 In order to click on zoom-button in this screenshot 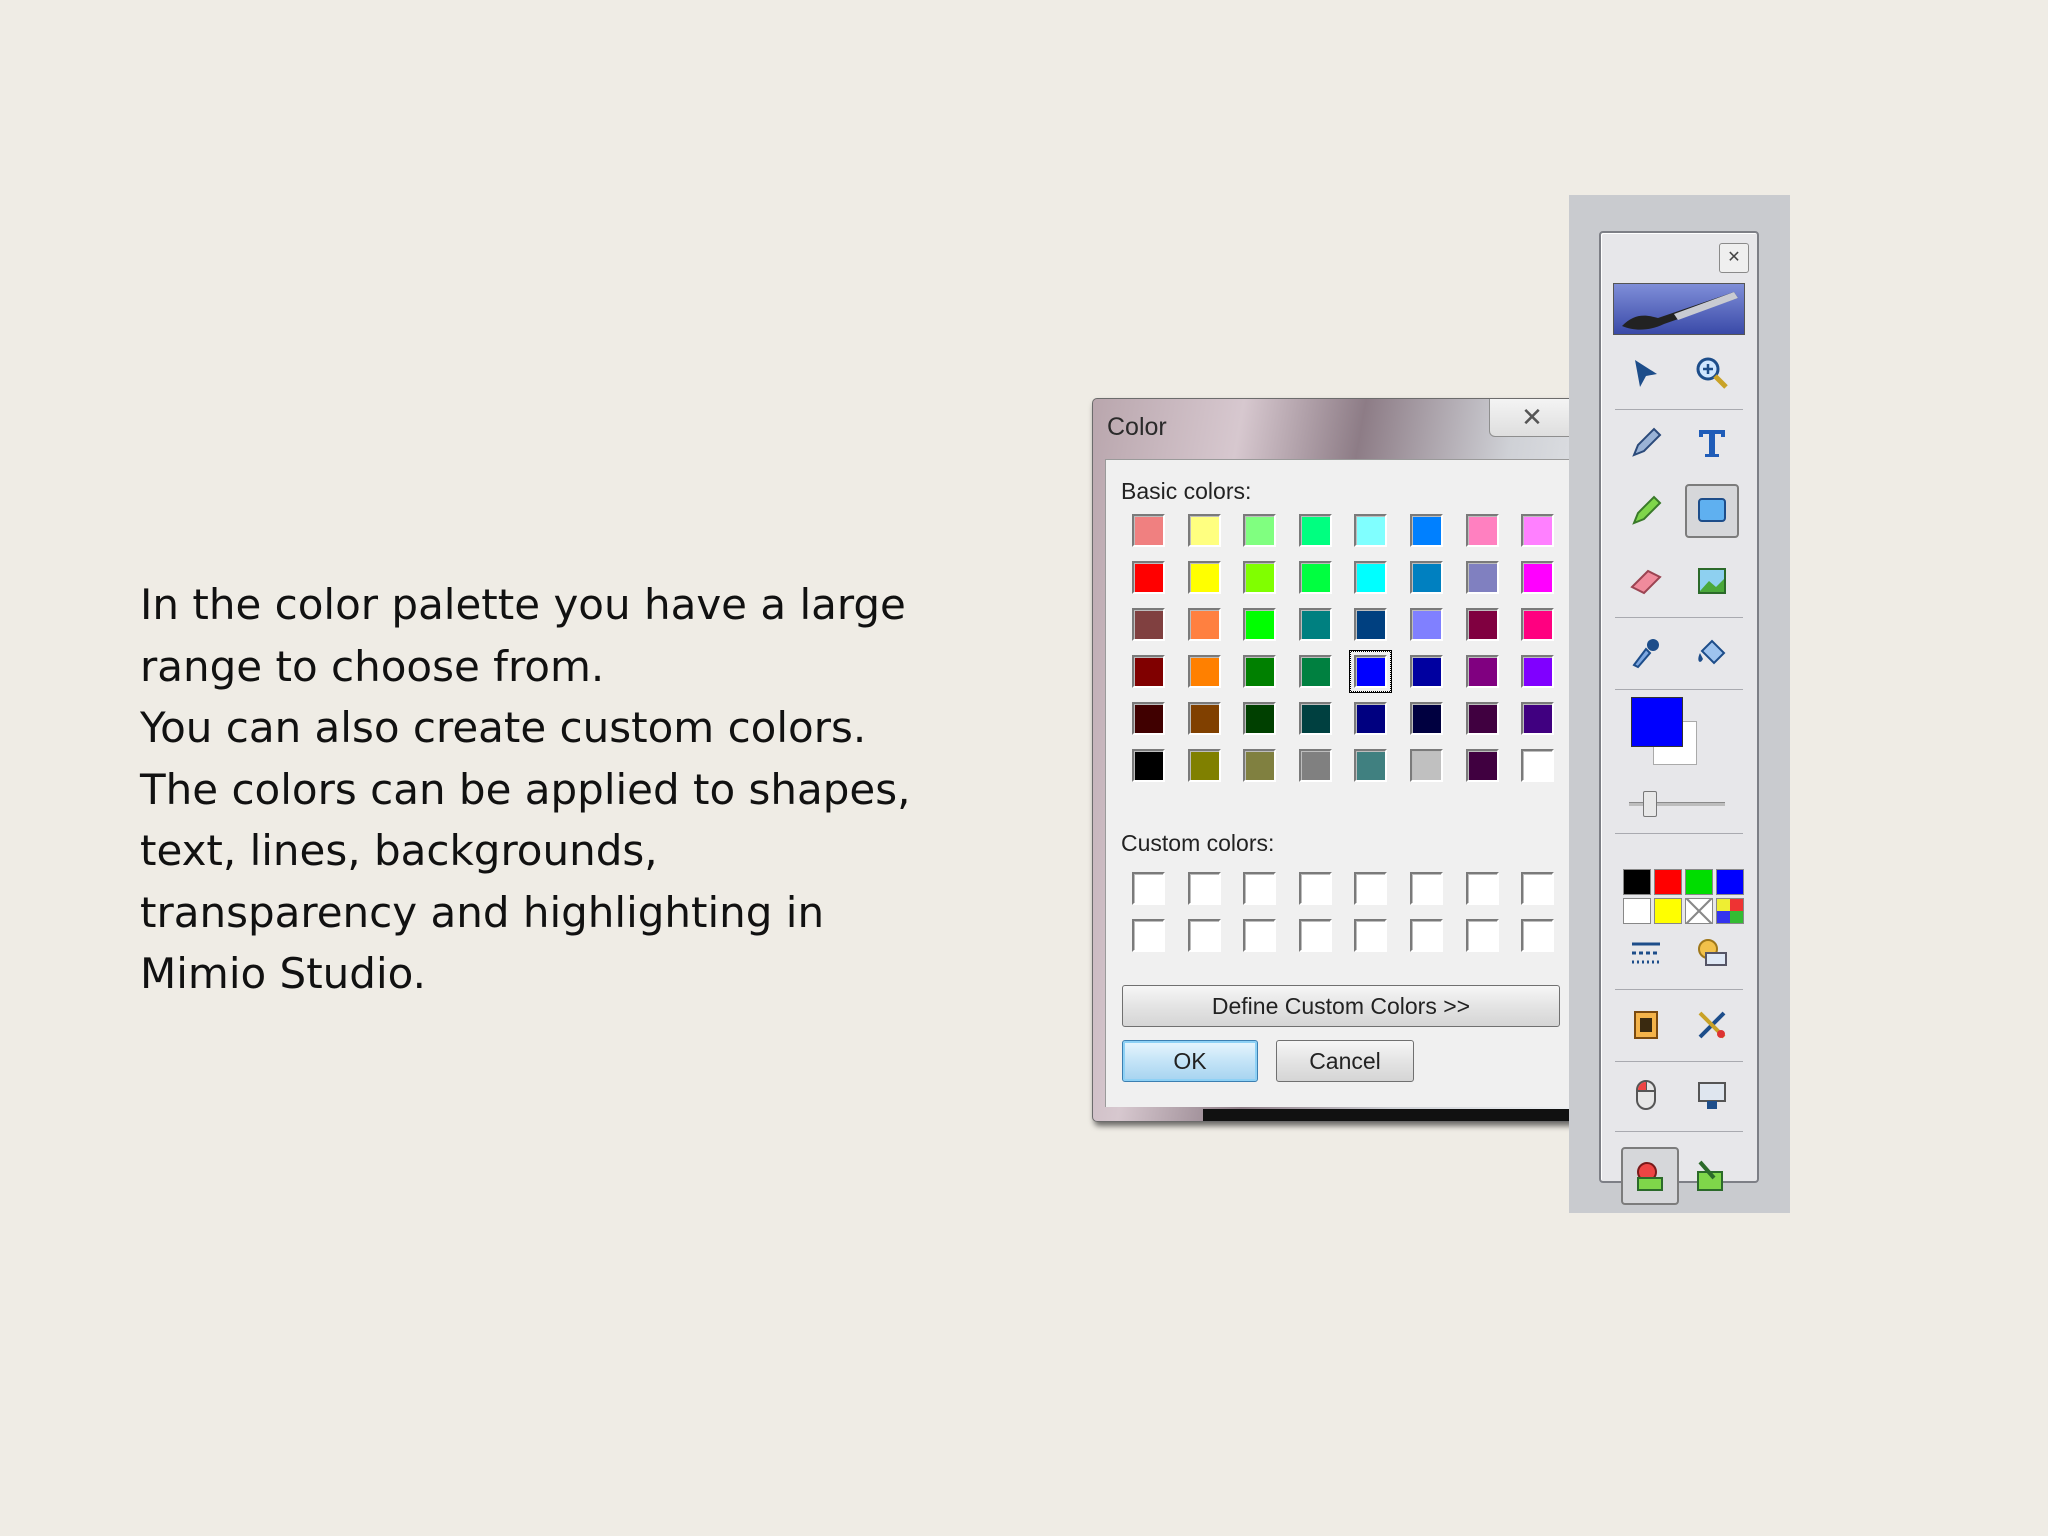, I will do `click(1712, 373)`.